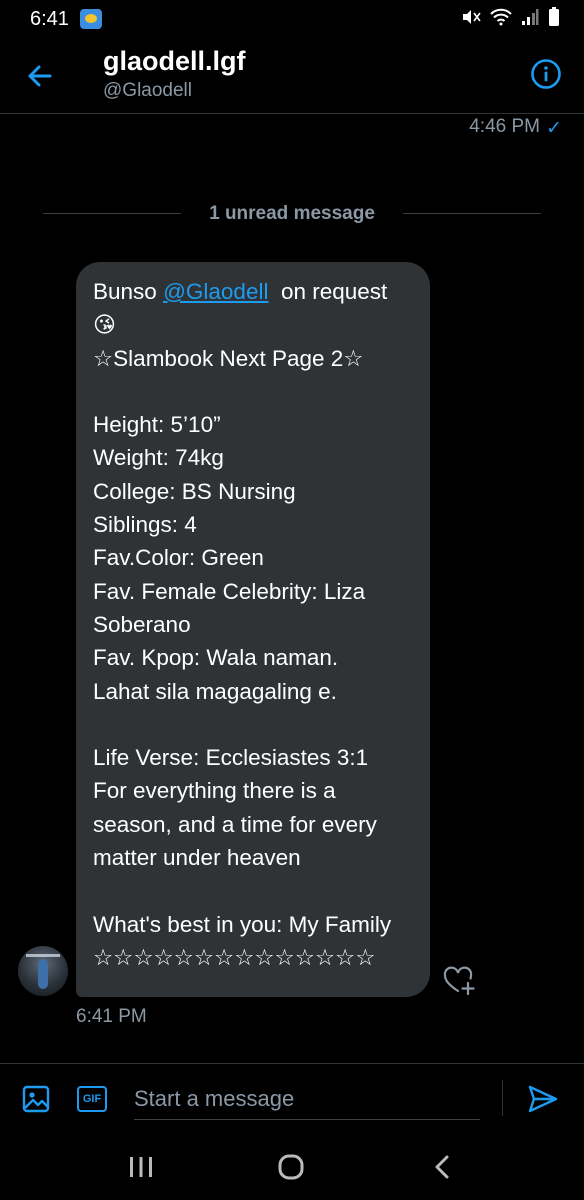  I want to click on previous-message-time: 4:46 PM, so click(504, 126).